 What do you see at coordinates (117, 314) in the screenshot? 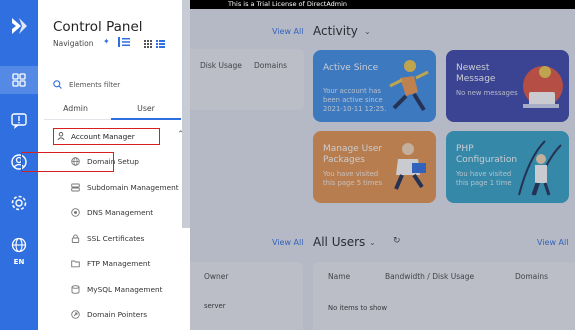
I see `menu-item-label: Domain Pointers` at bounding box center [117, 314].